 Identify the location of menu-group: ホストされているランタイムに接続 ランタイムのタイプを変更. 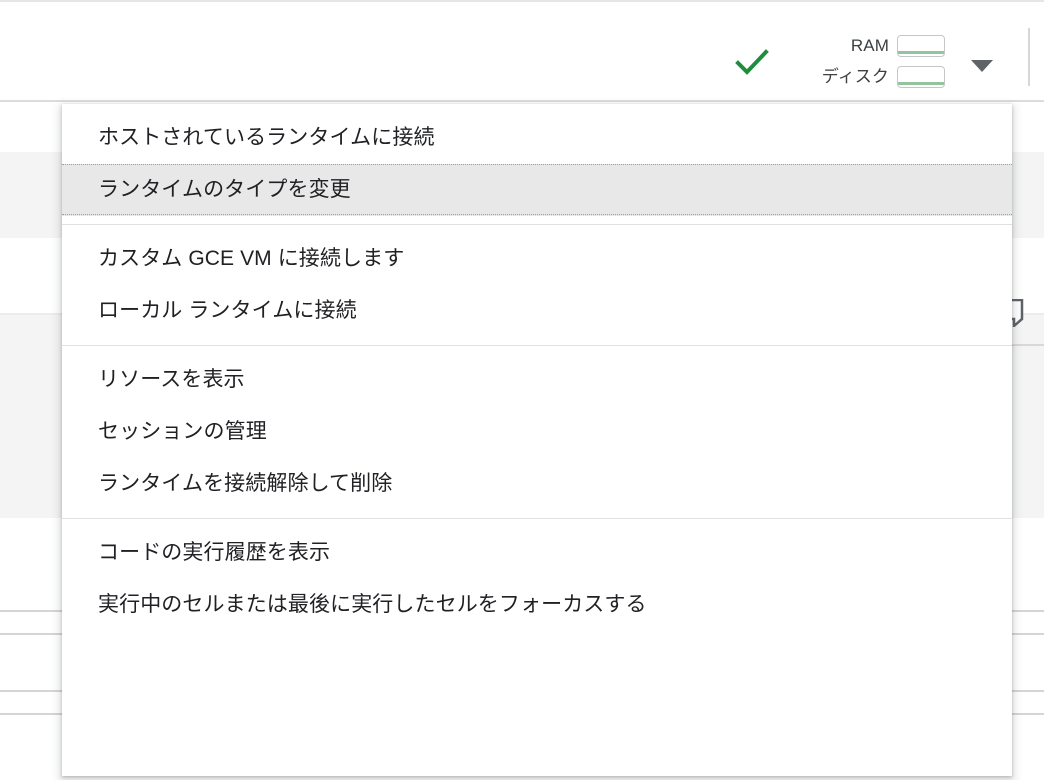
(537, 164).